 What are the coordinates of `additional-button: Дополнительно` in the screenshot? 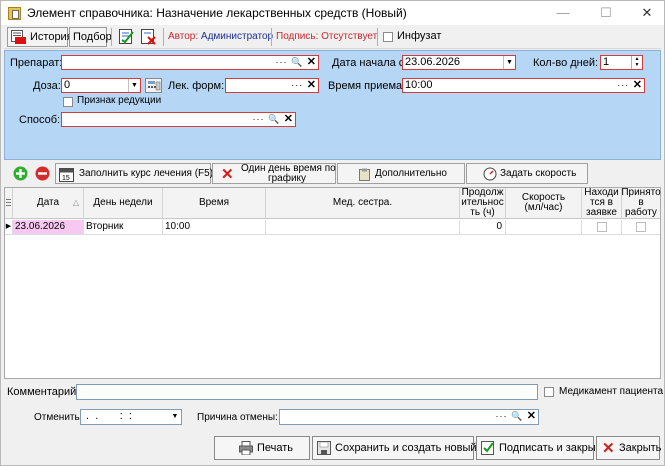 It's located at (401, 173).